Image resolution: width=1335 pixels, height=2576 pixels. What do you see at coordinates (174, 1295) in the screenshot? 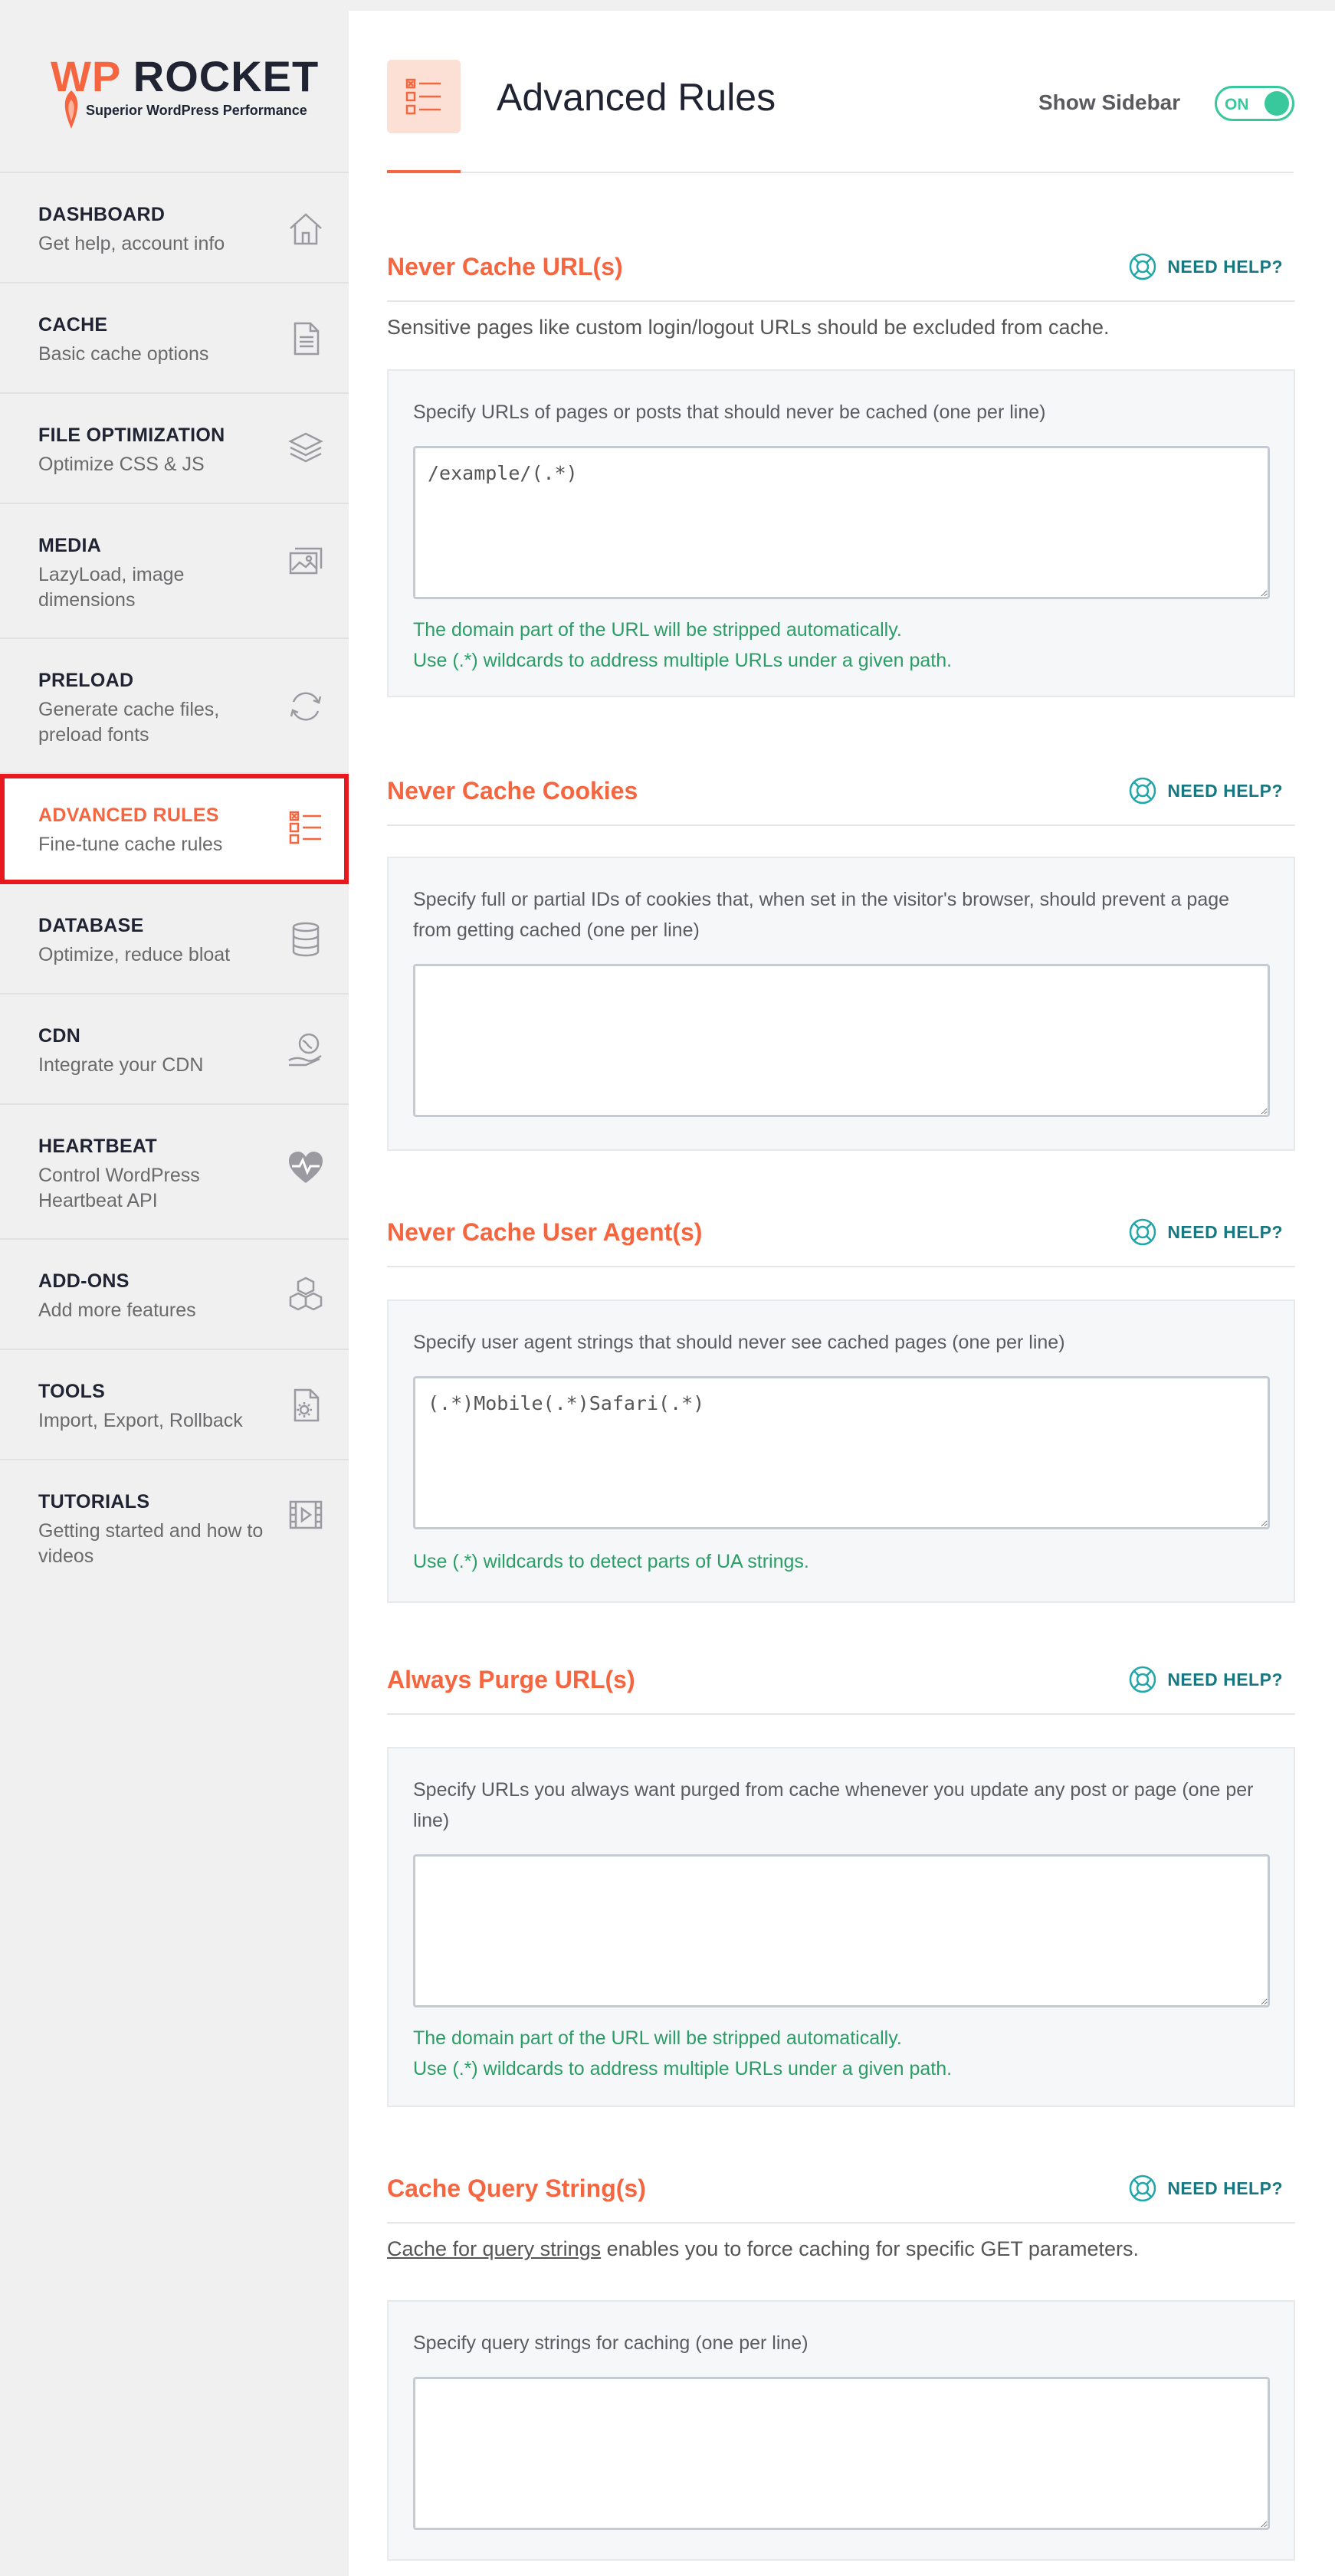
I see `sidebar-item-add-ons: ADD-ONS Add more features` at bounding box center [174, 1295].